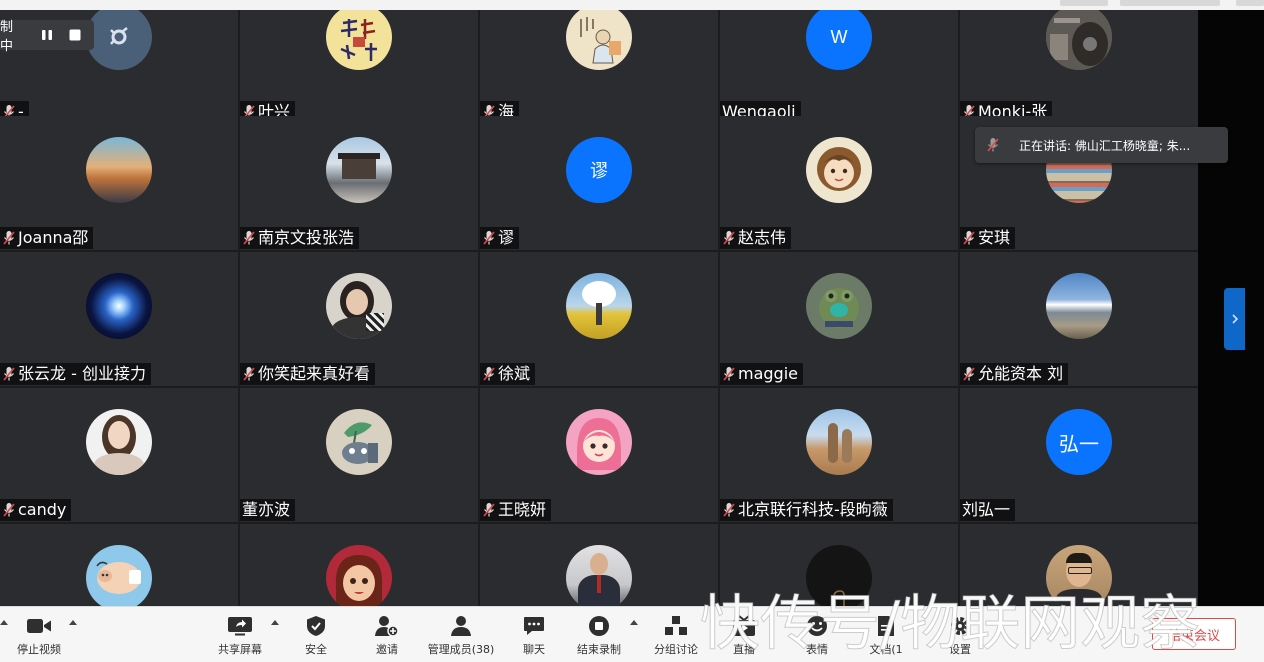  I want to click on documents-button: 文档(1, so click(886, 634).